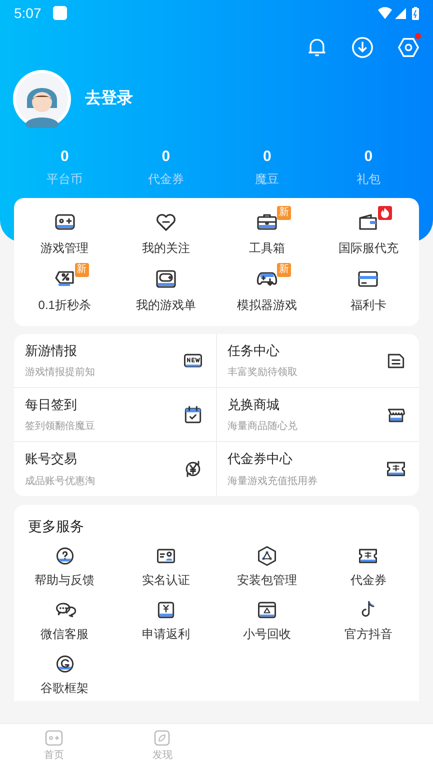 The width and height of the screenshot is (433, 769). Describe the element at coordinates (65, 233) in the screenshot. I see `quick-menu-item: 游戏管理` at that location.